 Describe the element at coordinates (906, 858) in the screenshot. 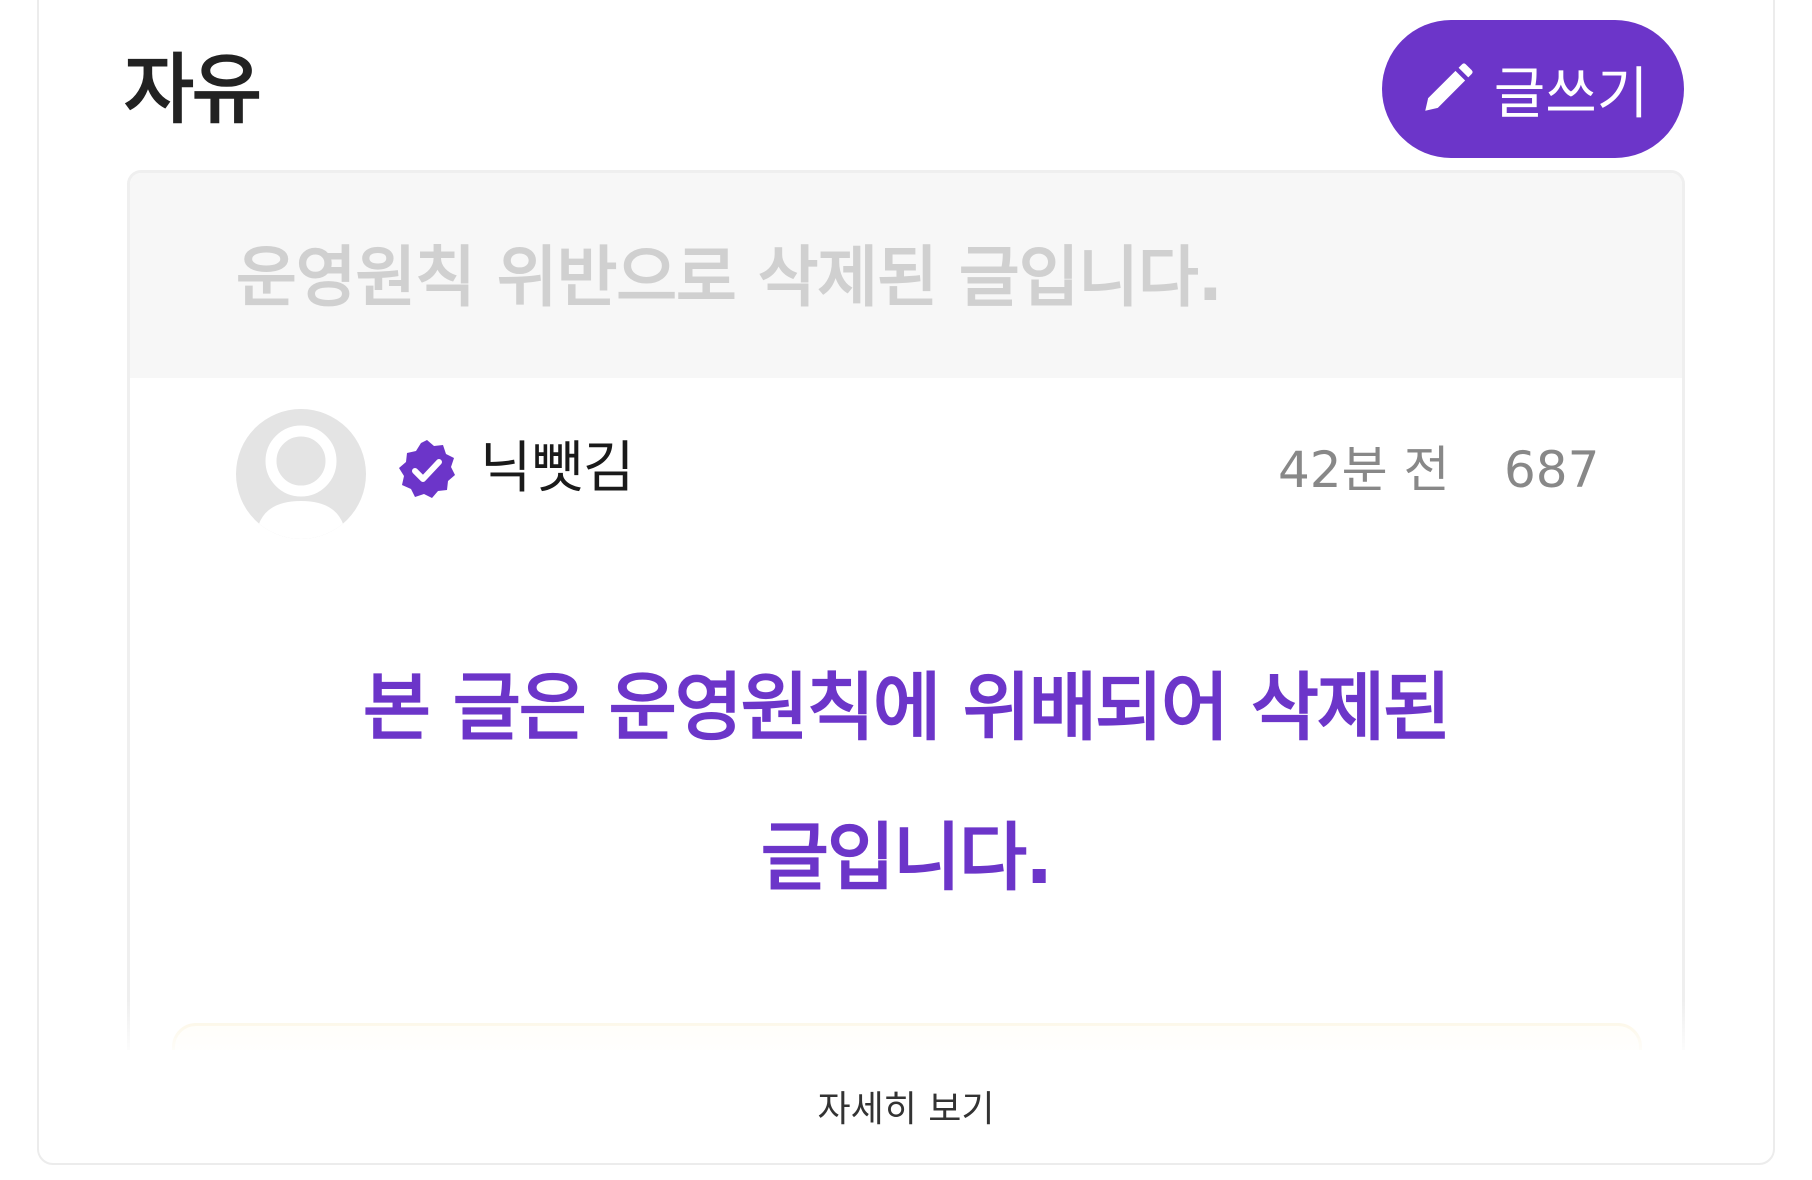

I see `deleted-notice-line-2: 글입니다.` at that location.